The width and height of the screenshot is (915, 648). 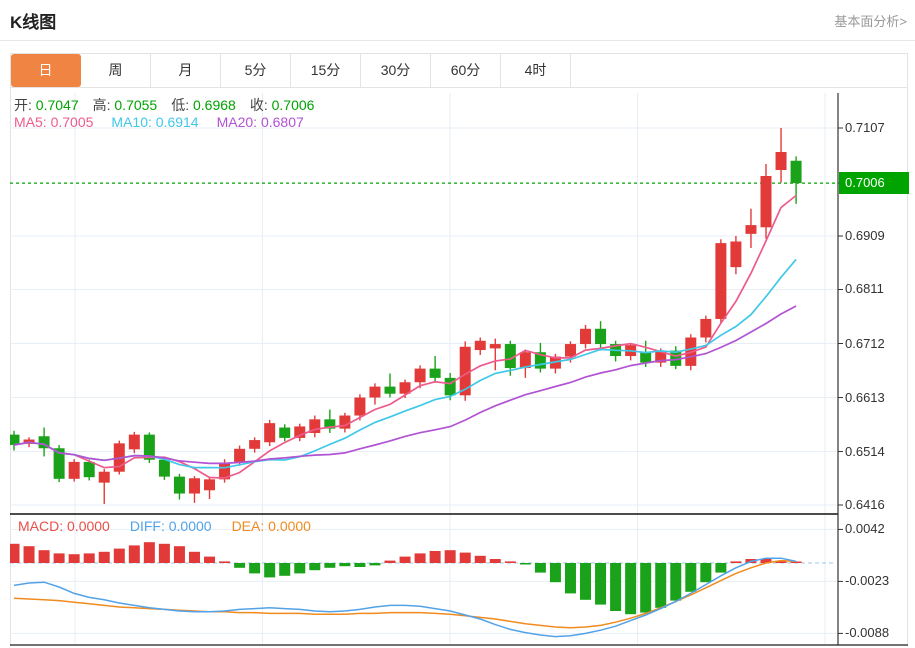 What do you see at coordinates (874, 183) in the screenshot?
I see `current-price-label: 0.7006` at bounding box center [874, 183].